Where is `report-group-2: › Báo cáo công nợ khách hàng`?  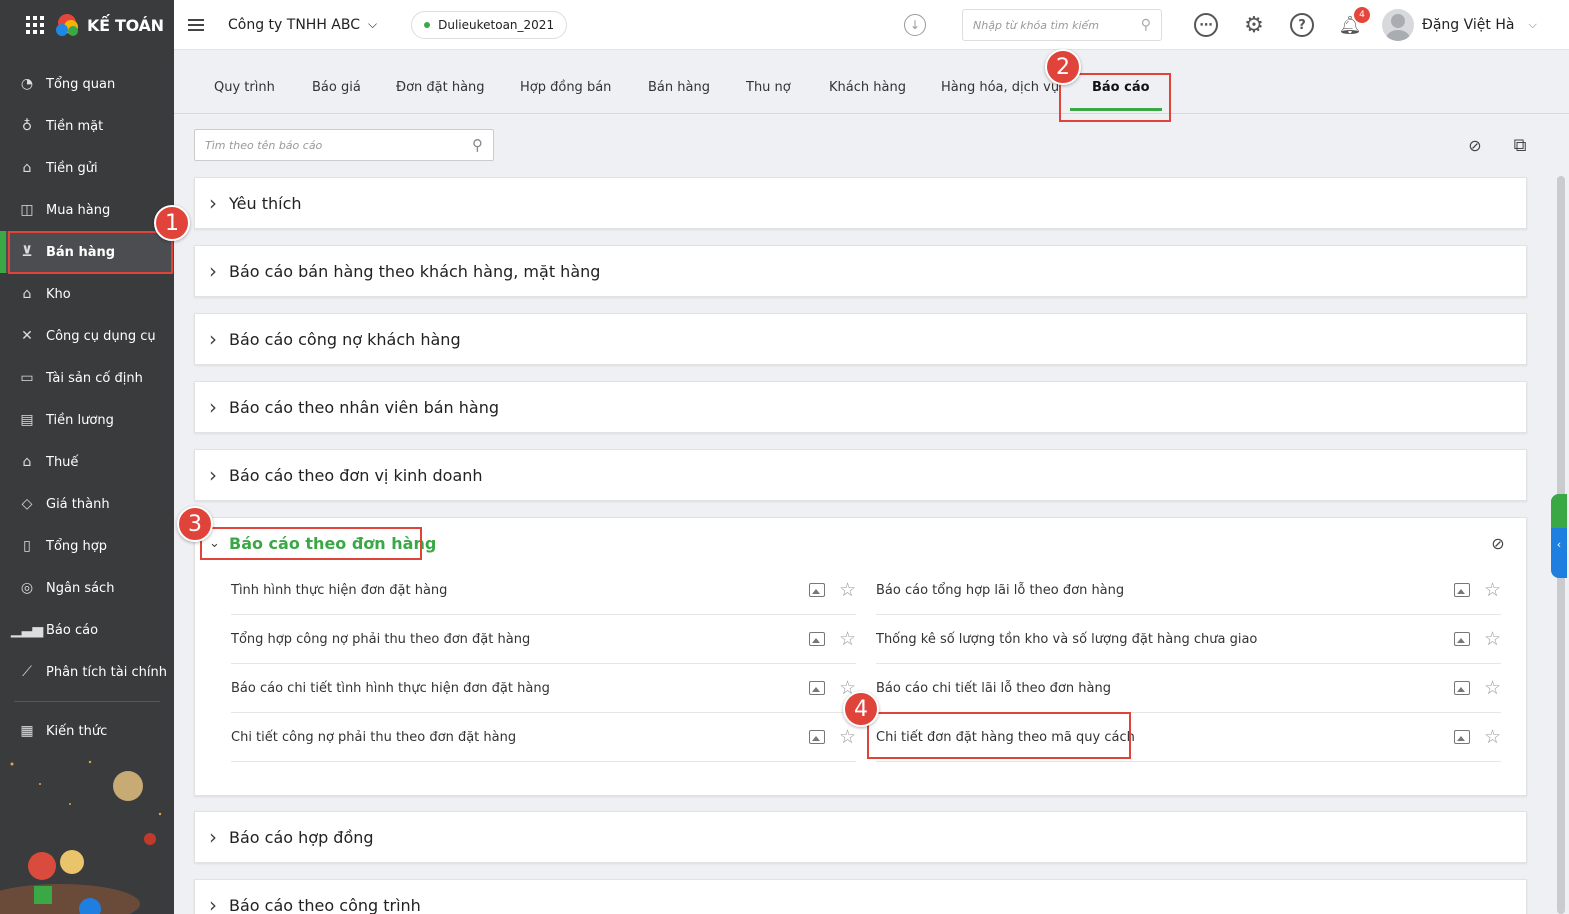 report-group-2: › Báo cáo công nợ khách hàng is located at coordinates (860, 339).